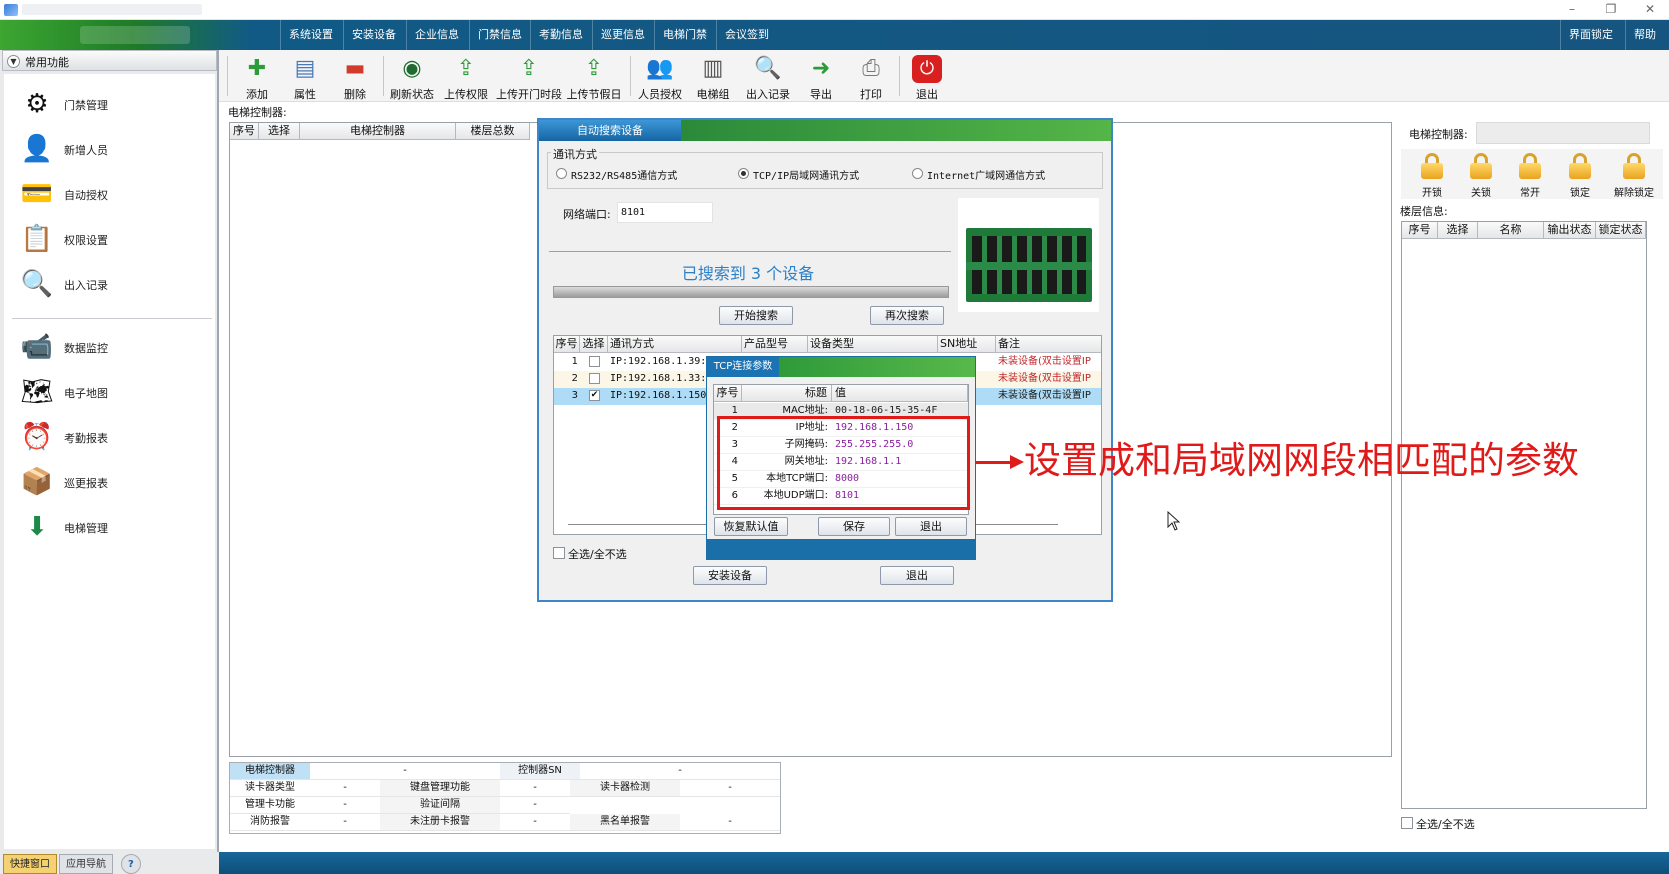 The image size is (1669, 874). What do you see at coordinates (1572, 10) in the screenshot?
I see `minimize-button: –` at bounding box center [1572, 10].